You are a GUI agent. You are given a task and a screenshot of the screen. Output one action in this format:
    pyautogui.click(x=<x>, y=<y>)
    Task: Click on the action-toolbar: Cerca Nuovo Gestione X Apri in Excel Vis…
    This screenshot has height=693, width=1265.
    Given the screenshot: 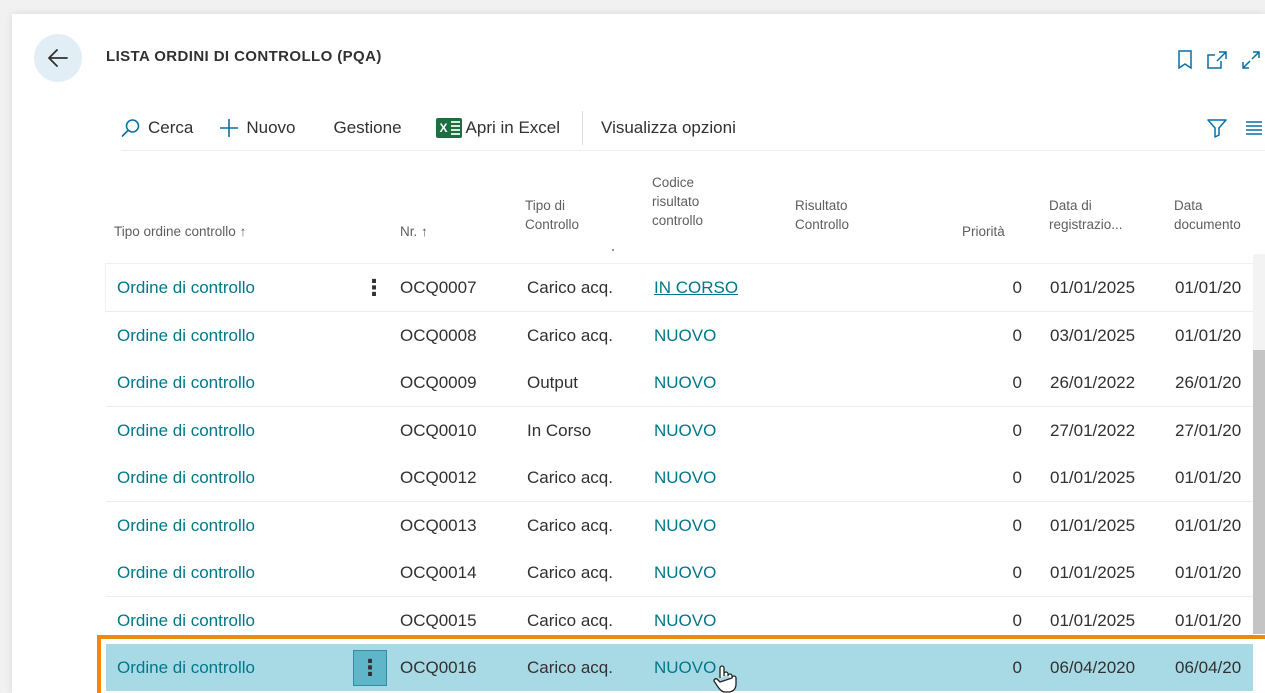 What is the action you would take?
    pyautogui.click(x=693, y=128)
    